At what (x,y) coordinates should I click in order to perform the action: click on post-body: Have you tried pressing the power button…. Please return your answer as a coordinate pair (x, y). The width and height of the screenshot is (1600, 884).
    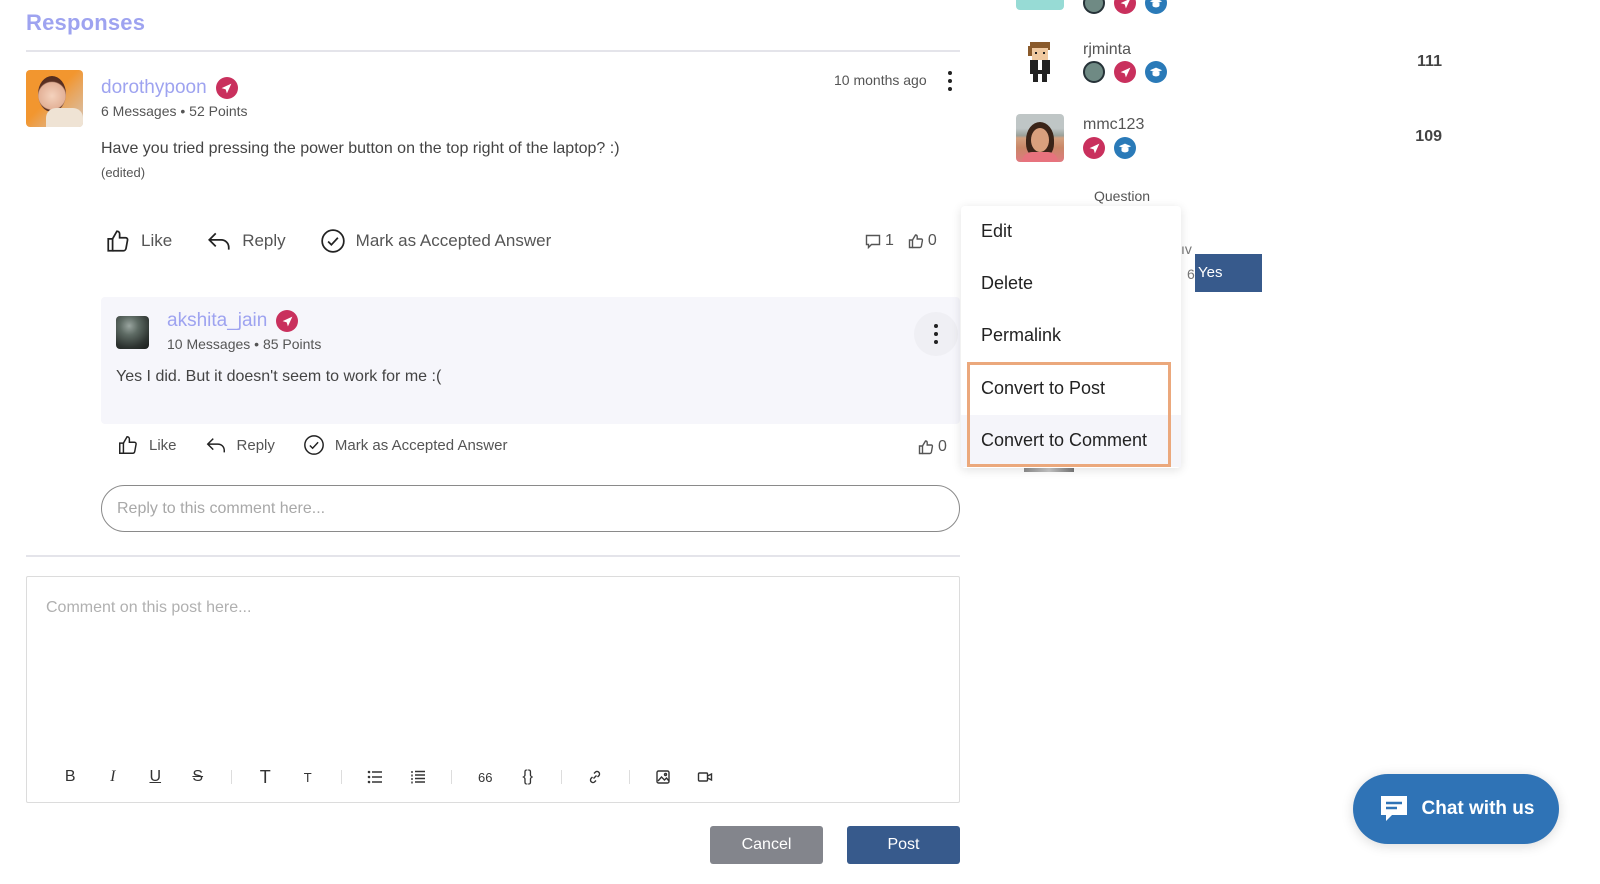
    Looking at the image, I should click on (360, 148).